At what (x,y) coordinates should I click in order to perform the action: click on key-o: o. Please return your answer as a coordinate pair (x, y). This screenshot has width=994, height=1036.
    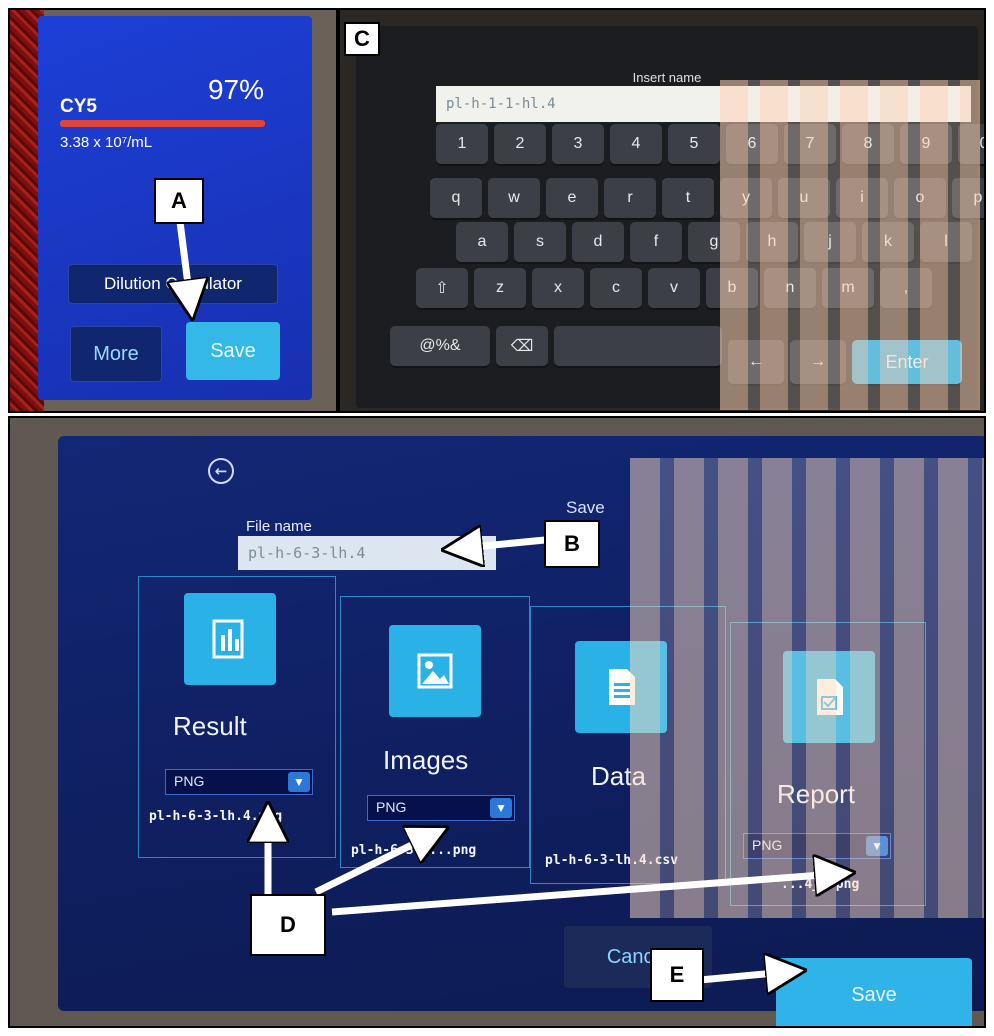
    Looking at the image, I should click on (920, 198).